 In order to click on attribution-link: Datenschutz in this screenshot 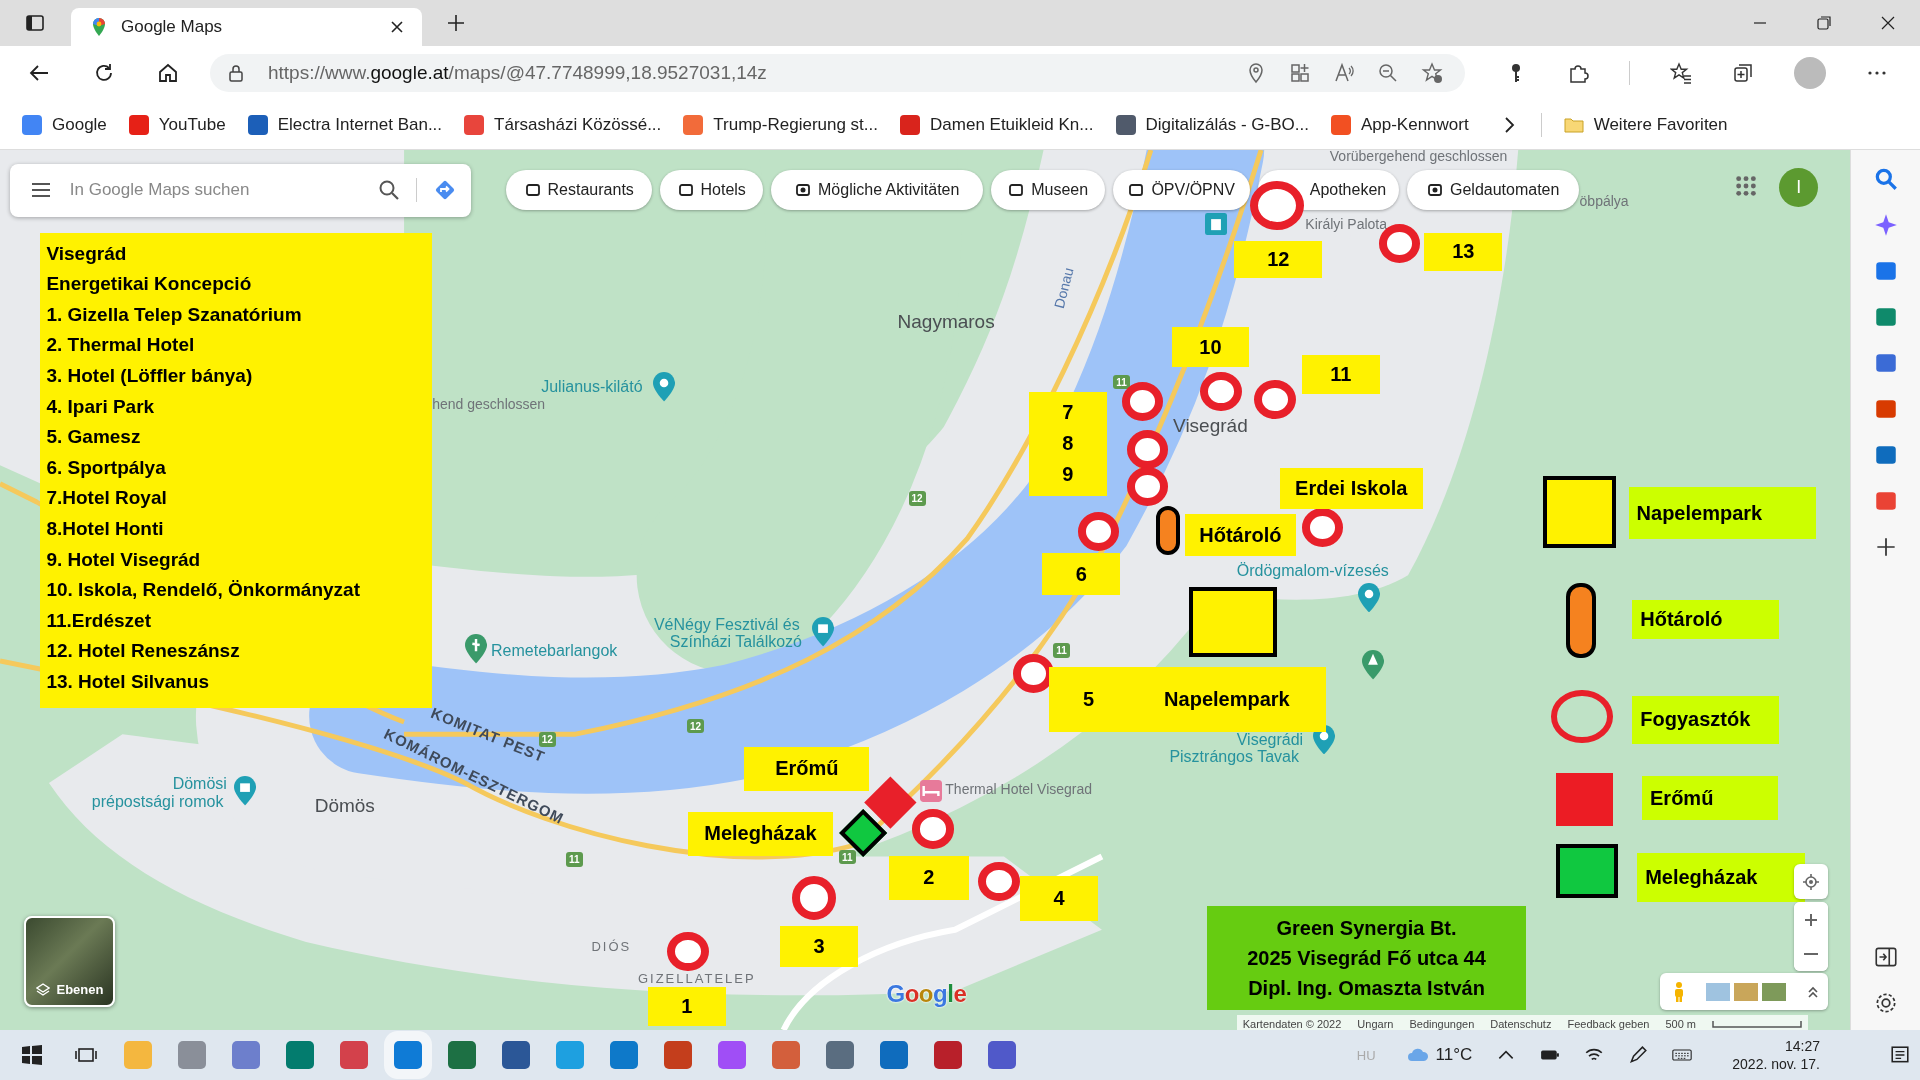, I will do `click(1521, 1024)`.